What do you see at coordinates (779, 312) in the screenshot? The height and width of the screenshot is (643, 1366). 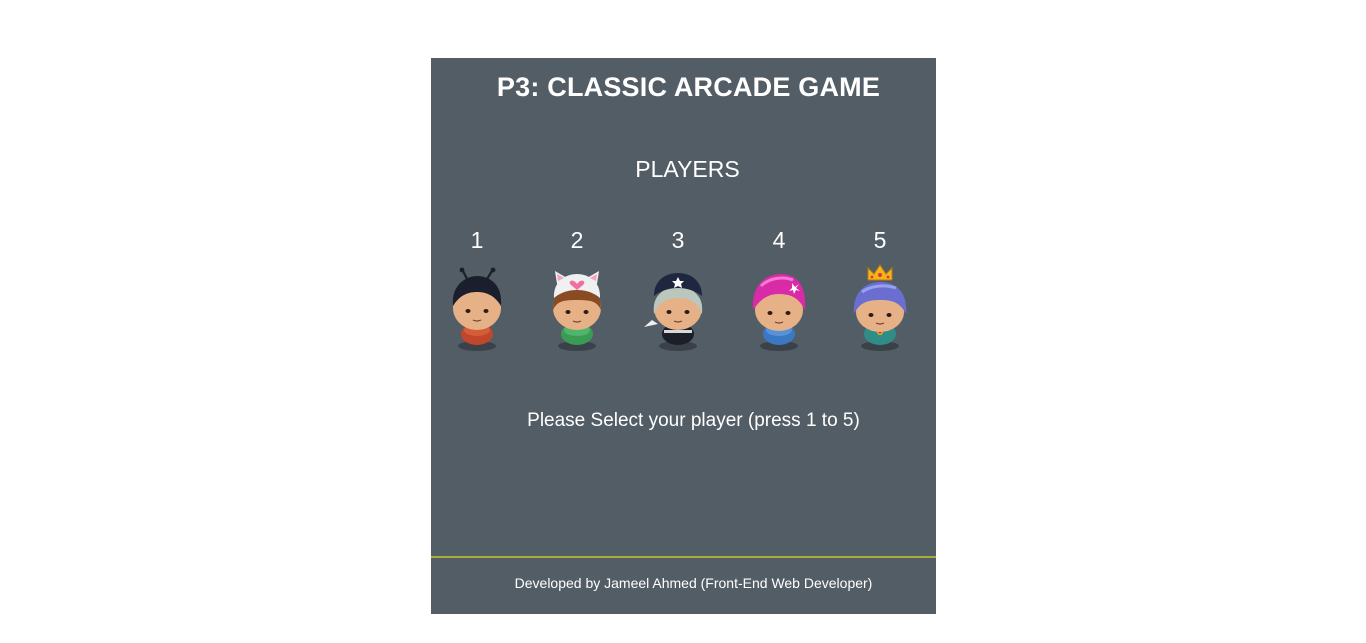 I see `pink-hair-girl-avatar-icon` at bounding box center [779, 312].